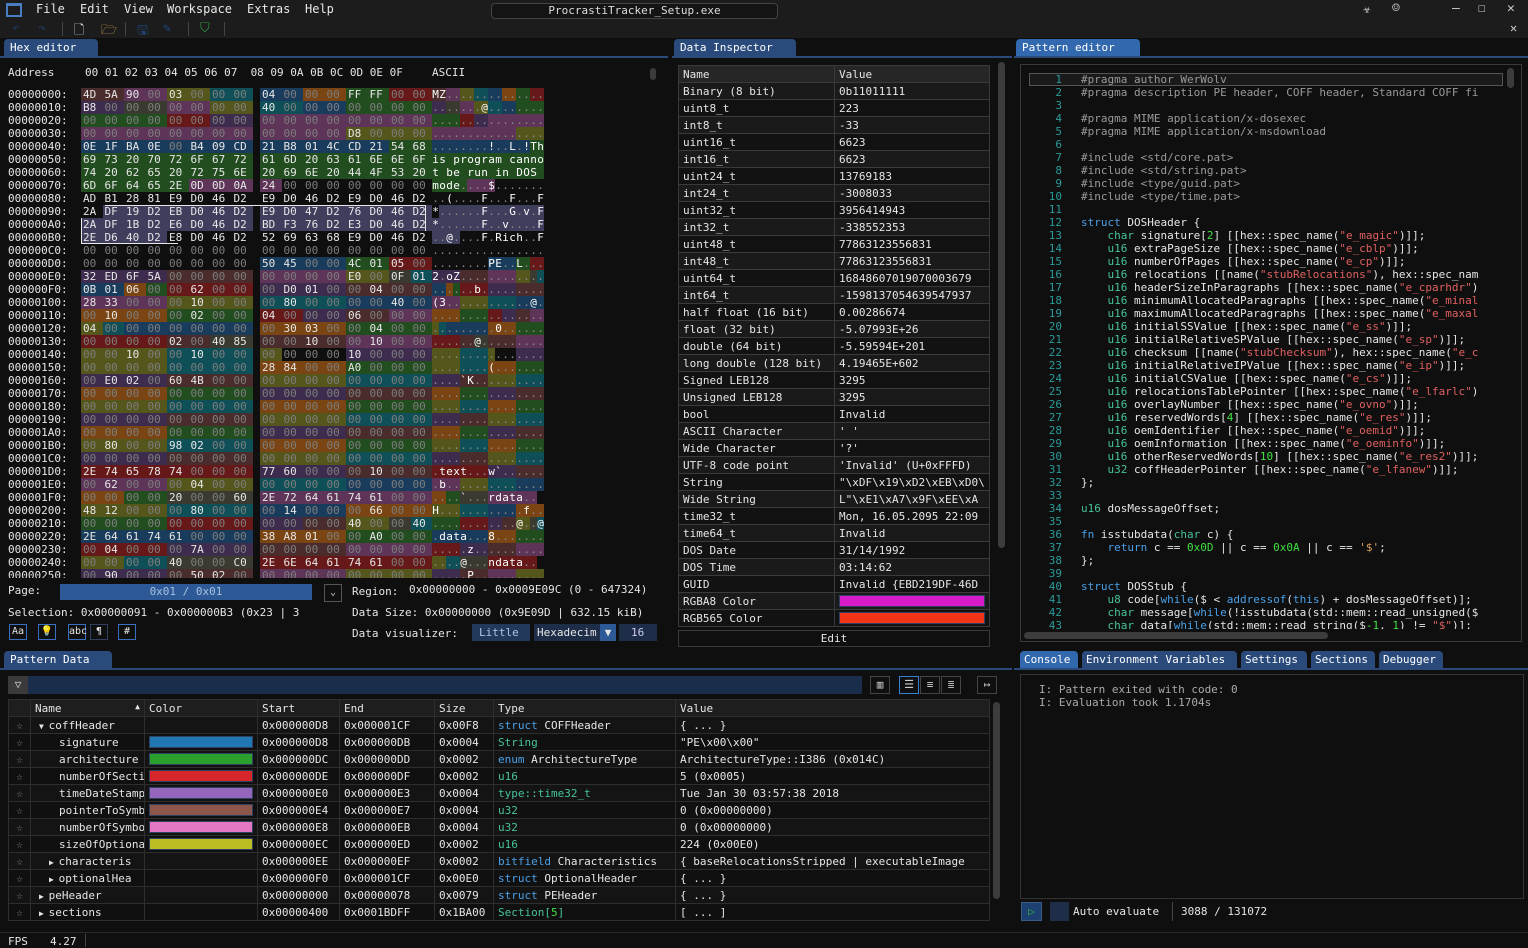  What do you see at coordinates (912, 567) in the screenshot?
I see `inspector-value: 03:14:62` at bounding box center [912, 567].